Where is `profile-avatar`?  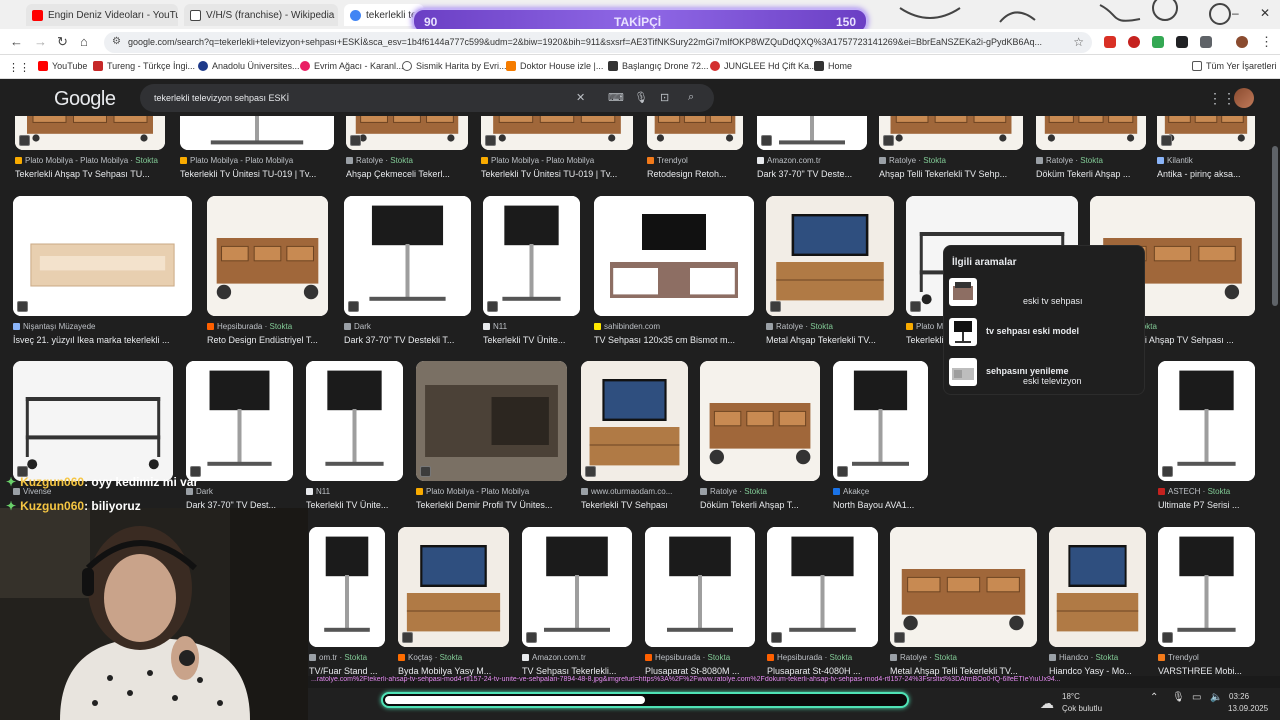 profile-avatar is located at coordinates (1242, 42).